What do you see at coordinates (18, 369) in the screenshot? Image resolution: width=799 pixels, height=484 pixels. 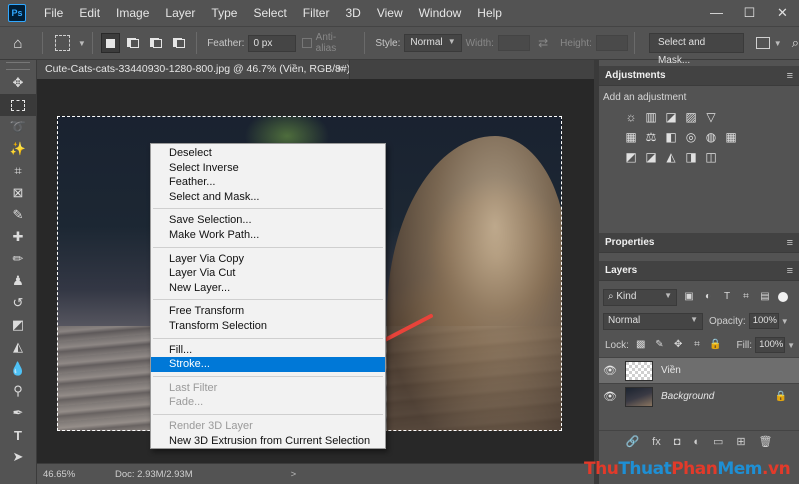 I see `blur-tool-icon: 💧` at bounding box center [18, 369].